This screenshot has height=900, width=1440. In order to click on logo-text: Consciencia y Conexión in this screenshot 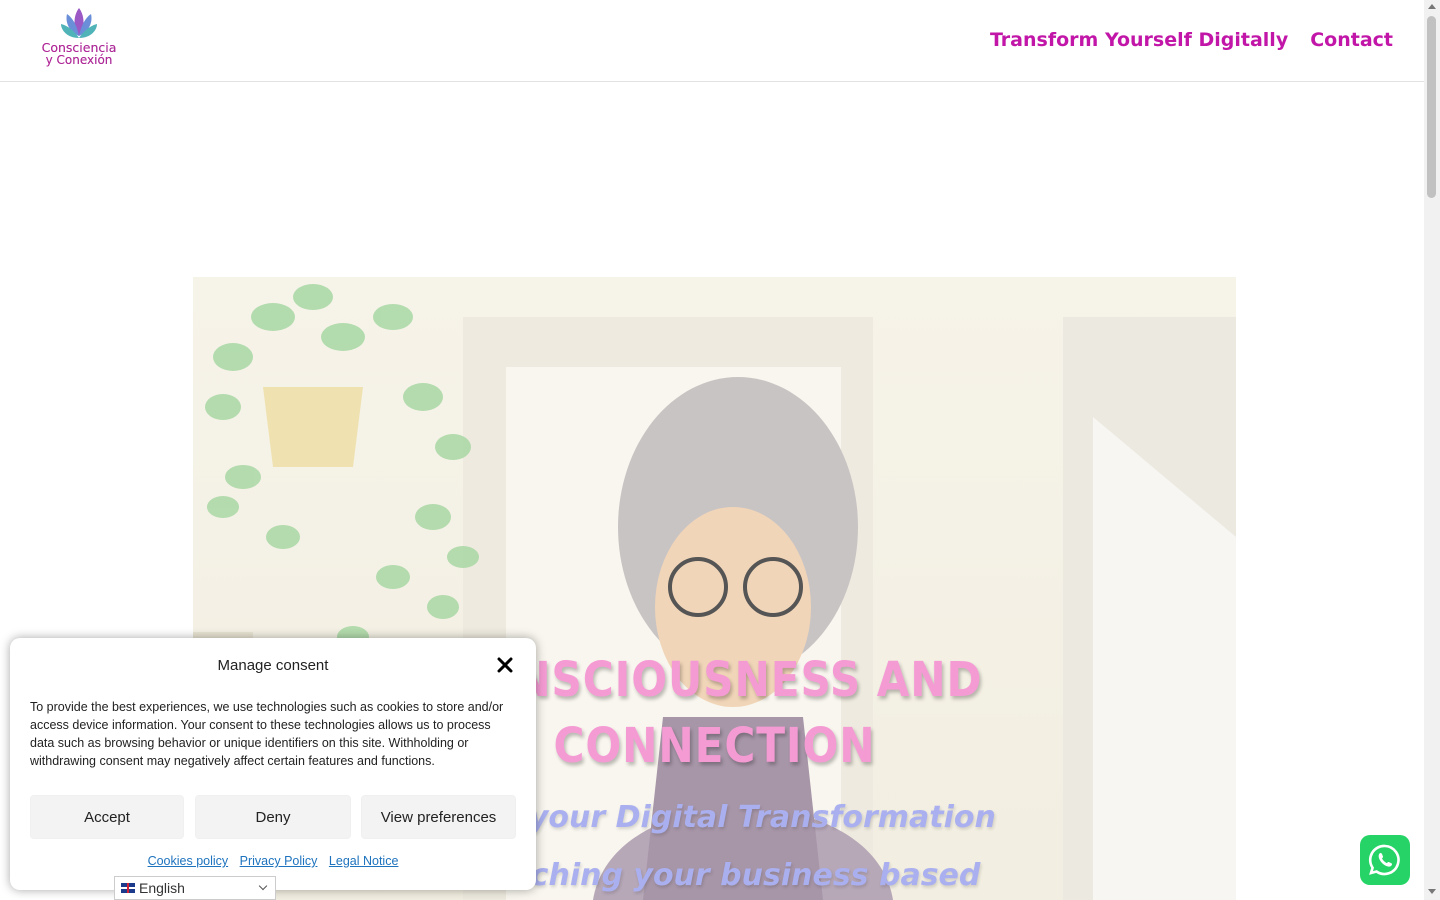, I will do `click(79, 54)`.